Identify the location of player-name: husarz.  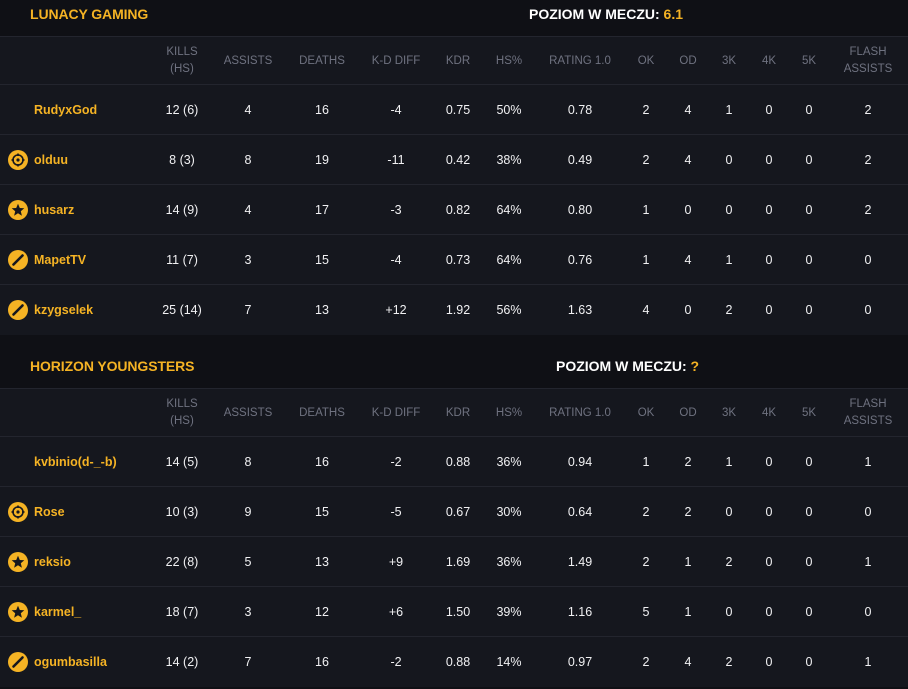
(54, 210).